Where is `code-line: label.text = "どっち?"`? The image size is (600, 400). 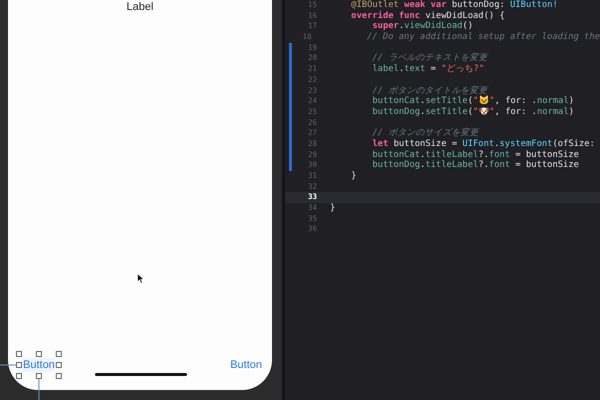 code-line: label.text = "どっち?" is located at coordinates (427, 69).